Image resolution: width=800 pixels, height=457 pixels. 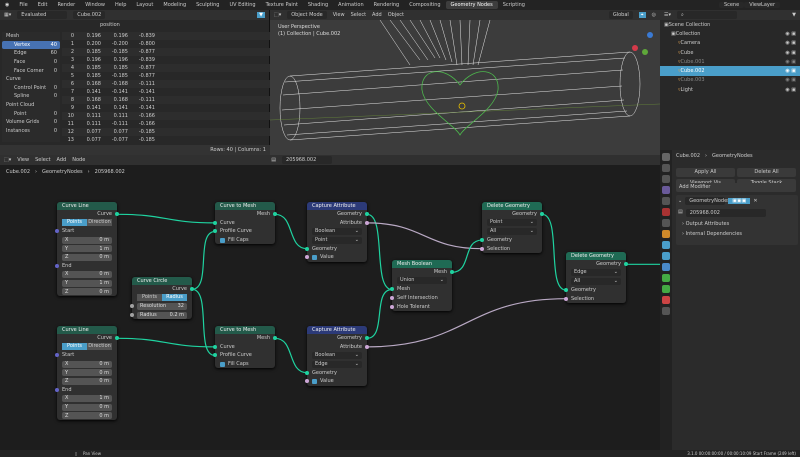 What do you see at coordinates (89, 15) in the screenshot?
I see `object-filter: Cube.002` at bounding box center [89, 15].